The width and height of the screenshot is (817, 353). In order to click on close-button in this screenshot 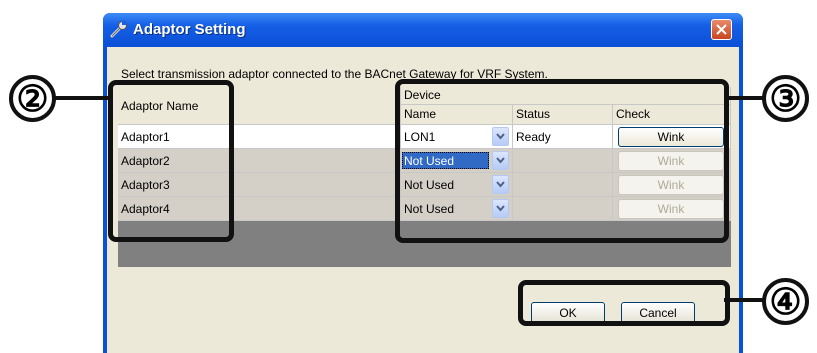, I will do `click(721, 29)`.